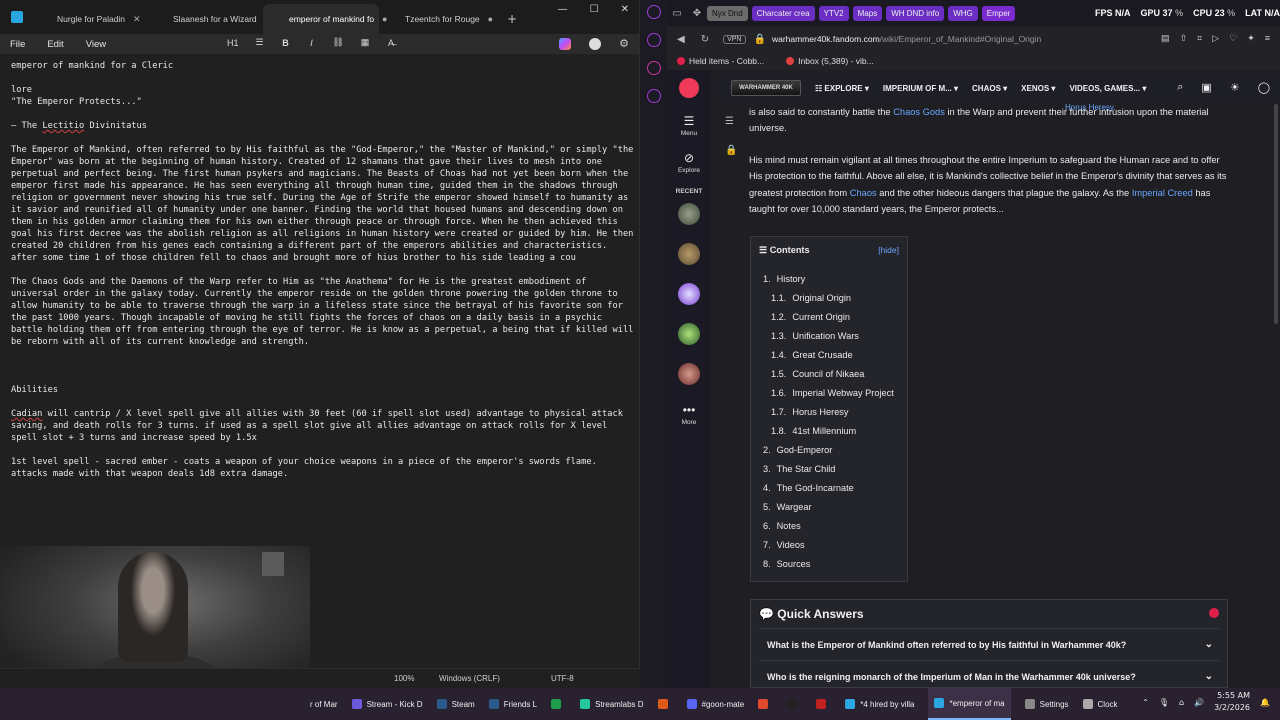 Image resolution: width=1280 pixels, height=720 pixels. I want to click on toc-item: 2. God-Emperor, so click(835, 450).